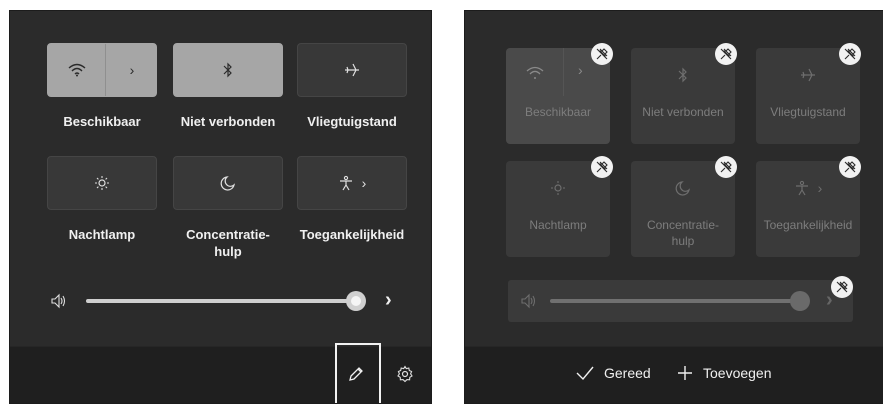  Describe the element at coordinates (674, 374) in the screenshot. I see `edit-footer: Gereed Toevoegen` at that location.